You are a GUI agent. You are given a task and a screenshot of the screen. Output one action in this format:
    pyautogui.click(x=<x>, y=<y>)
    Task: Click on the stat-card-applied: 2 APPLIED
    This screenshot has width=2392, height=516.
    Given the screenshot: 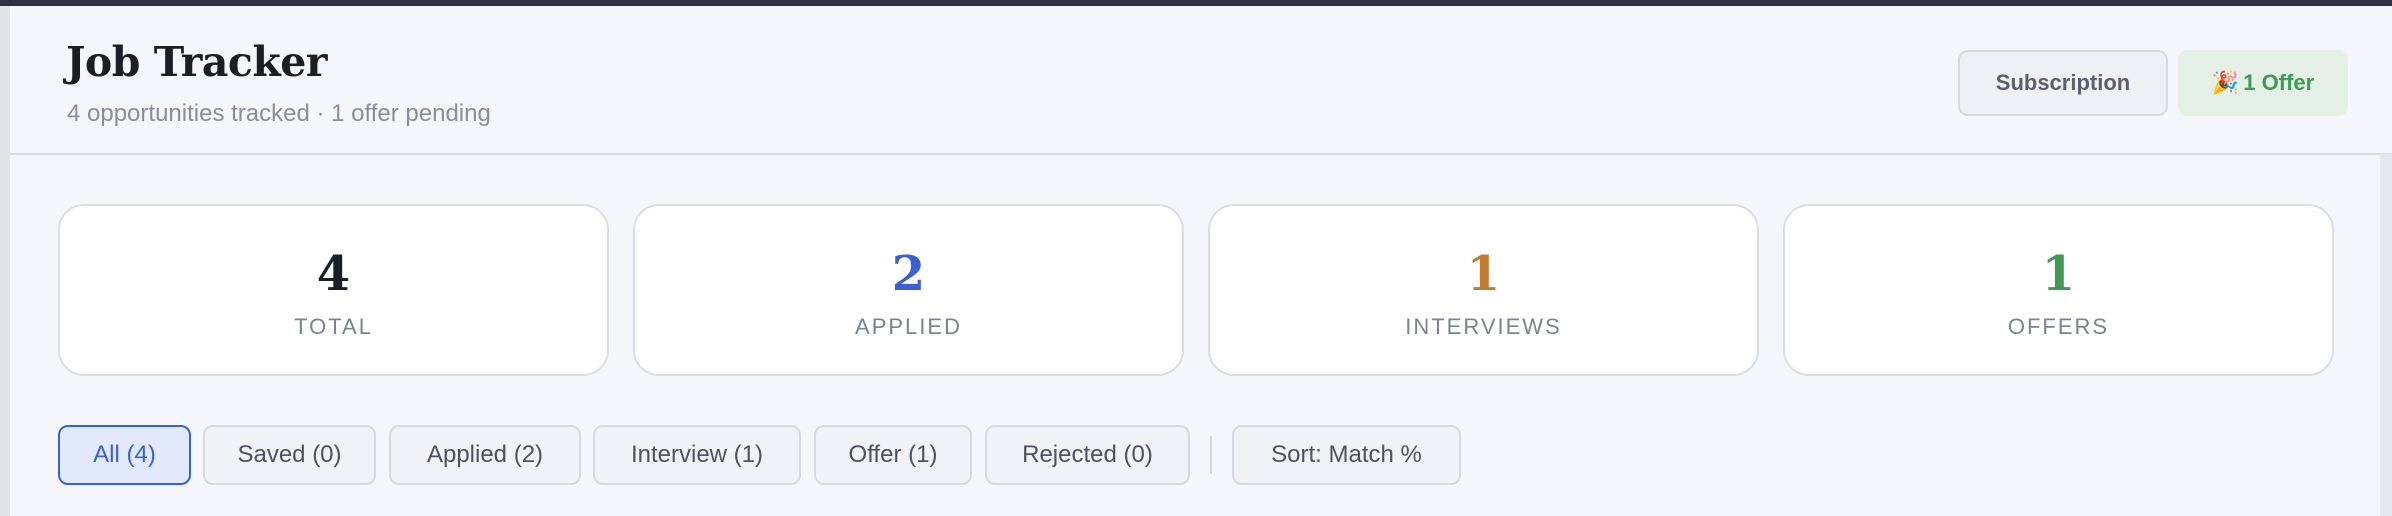 What is the action you would take?
    pyautogui.click(x=908, y=290)
    